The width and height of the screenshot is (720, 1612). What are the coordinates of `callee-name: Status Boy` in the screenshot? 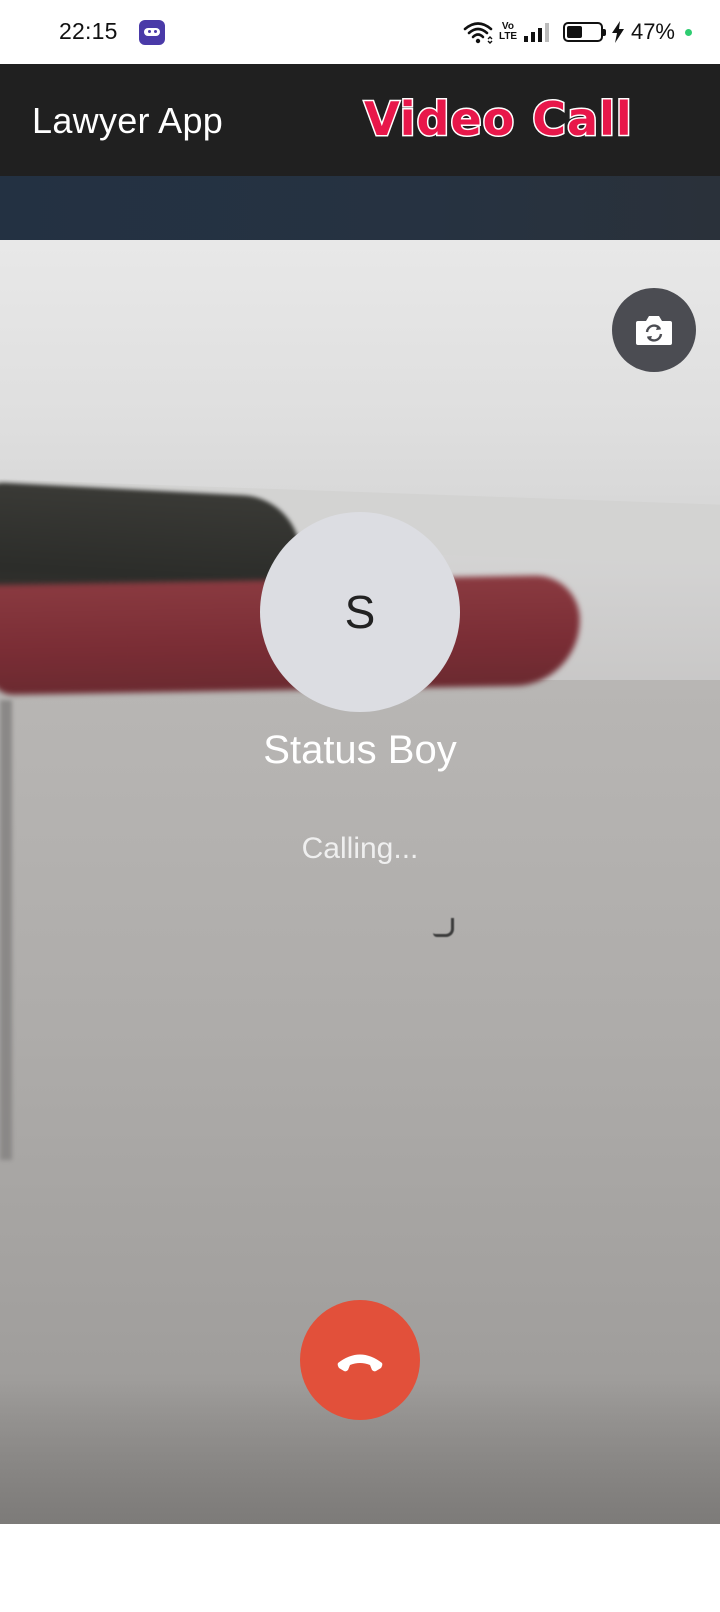 It's located at (360, 750).